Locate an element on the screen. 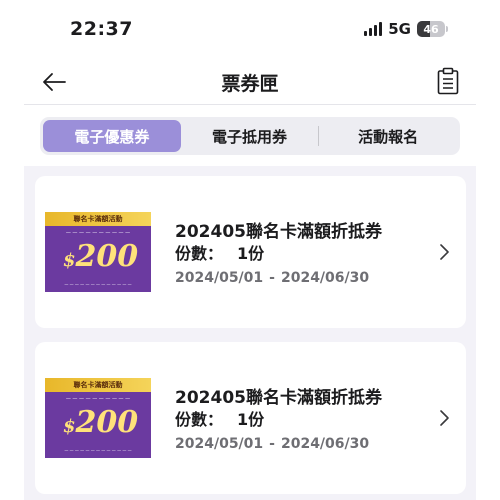 This screenshot has height=500, width=500. tab-label: 電子優惠券 is located at coordinates (112, 136).